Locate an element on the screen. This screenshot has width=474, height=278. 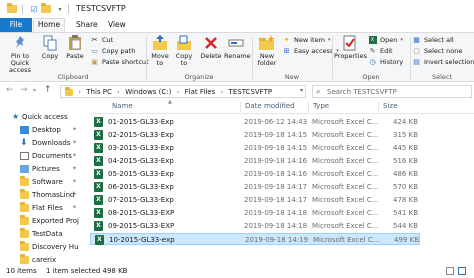
sidebar-item-documents: Documents ✦ is located at coordinates (42, 155).